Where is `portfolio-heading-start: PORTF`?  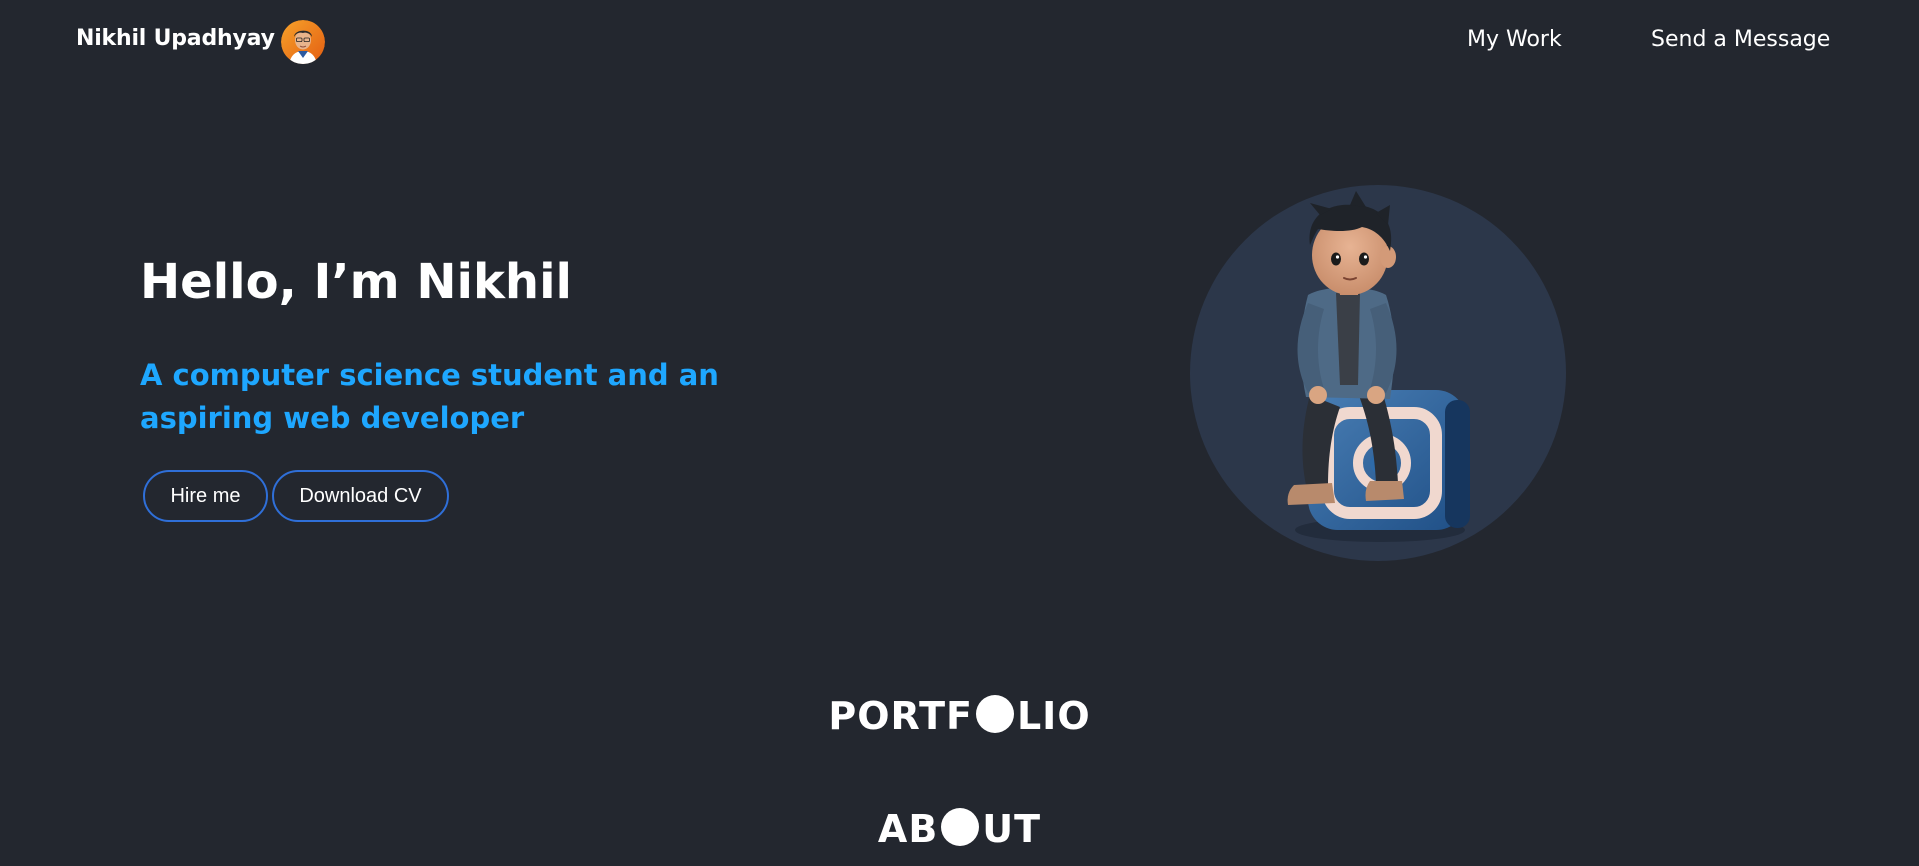
portfolio-heading-start: PORTF is located at coordinates (900, 716).